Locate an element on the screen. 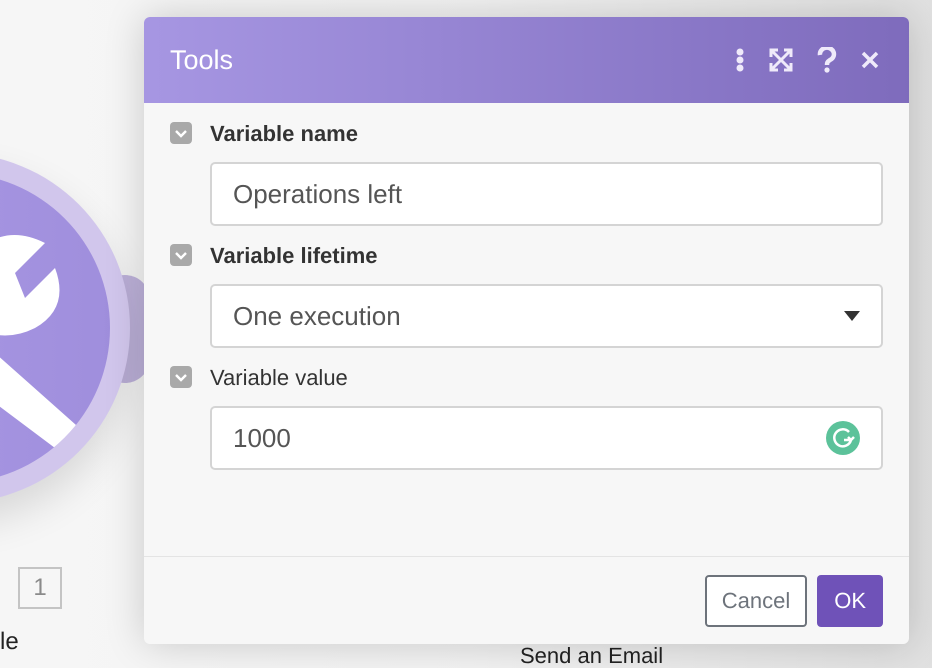  module-label: Send an Email is located at coordinates (592, 656).